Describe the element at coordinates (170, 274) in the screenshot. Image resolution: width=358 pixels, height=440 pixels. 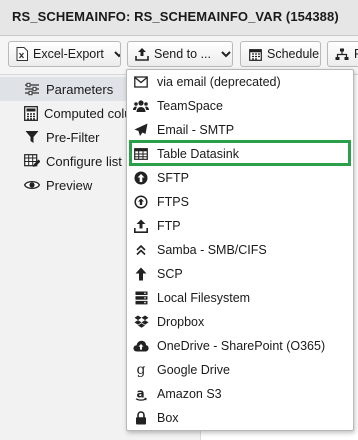
I see `menu-item-label: SCP` at that location.